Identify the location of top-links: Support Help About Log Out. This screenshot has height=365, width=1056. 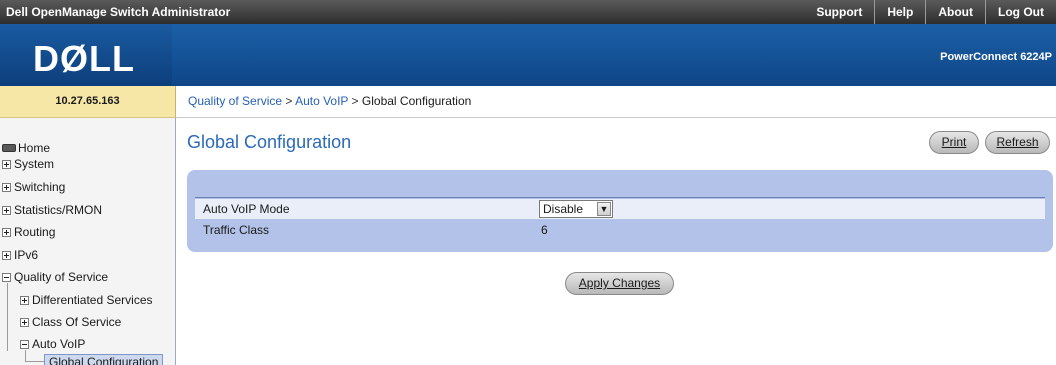
(930, 12).